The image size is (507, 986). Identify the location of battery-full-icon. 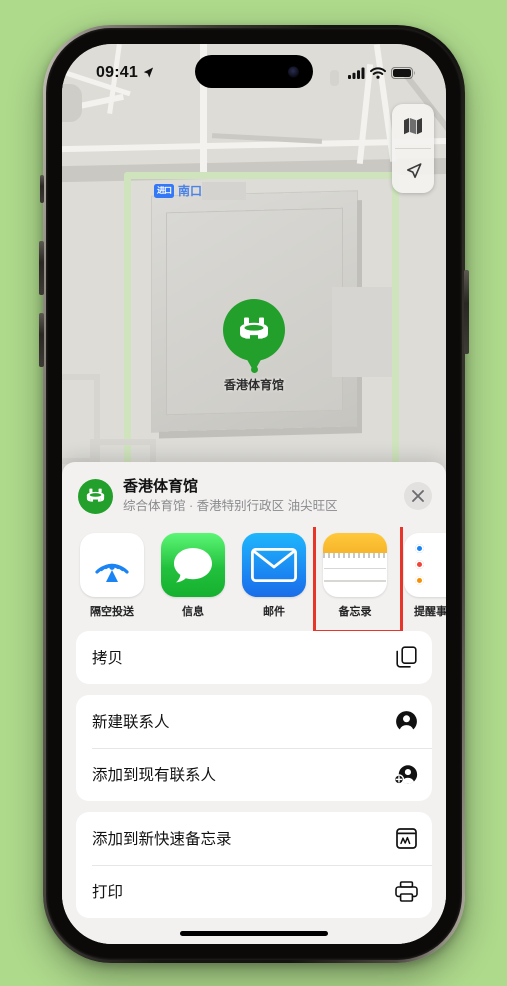
(403, 73).